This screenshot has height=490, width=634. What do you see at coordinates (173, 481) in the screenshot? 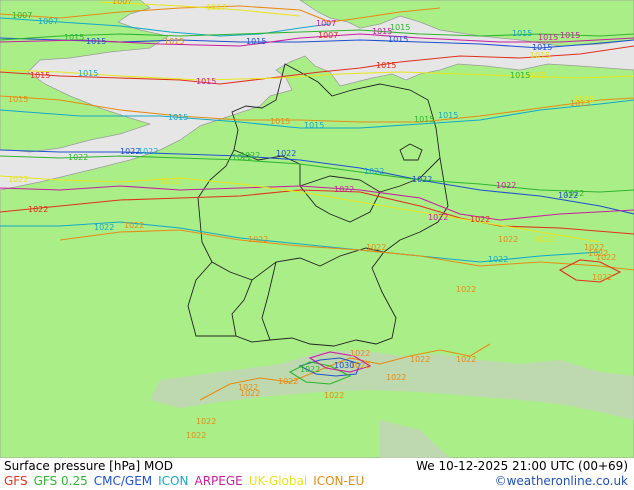
I see `model-legend-item: ICON` at bounding box center [173, 481].